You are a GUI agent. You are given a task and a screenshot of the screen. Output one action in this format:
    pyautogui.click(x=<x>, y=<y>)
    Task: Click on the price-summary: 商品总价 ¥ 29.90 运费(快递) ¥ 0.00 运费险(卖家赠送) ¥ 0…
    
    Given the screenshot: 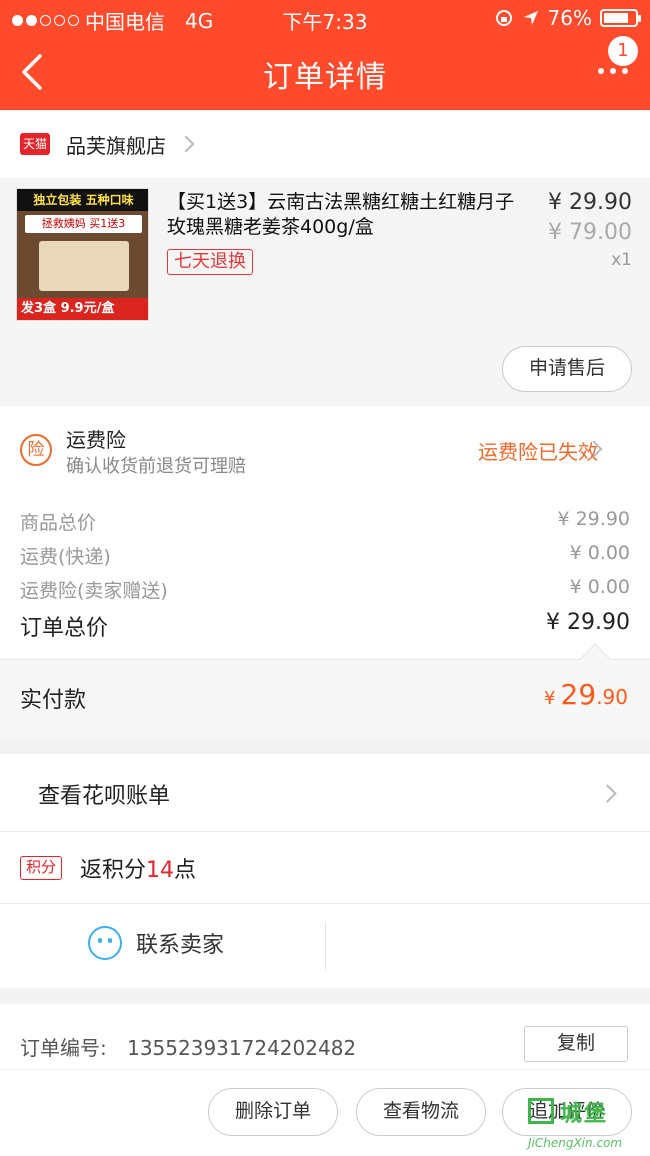 What is the action you would take?
    pyautogui.click(x=325, y=575)
    